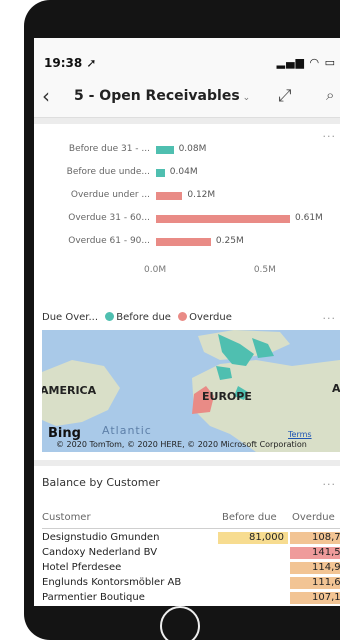  What do you see at coordinates (264, 270) in the screenshot?
I see `x-axis-tick-label: 0.5M` at bounding box center [264, 270].